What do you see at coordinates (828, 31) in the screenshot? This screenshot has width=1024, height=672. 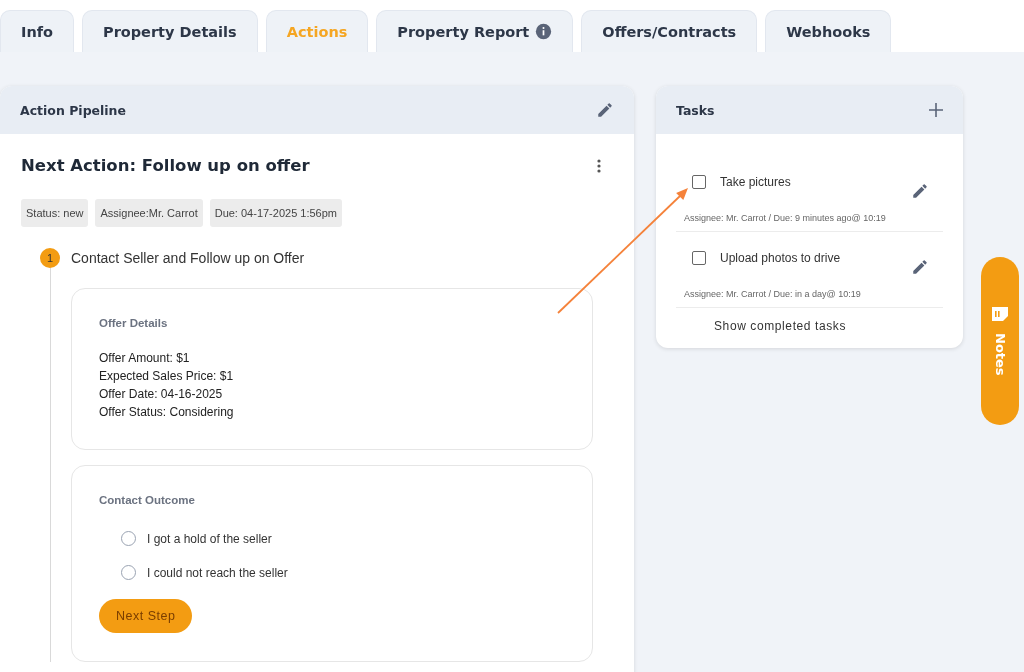 I see `tab: Webhooks` at bounding box center [828, 31].